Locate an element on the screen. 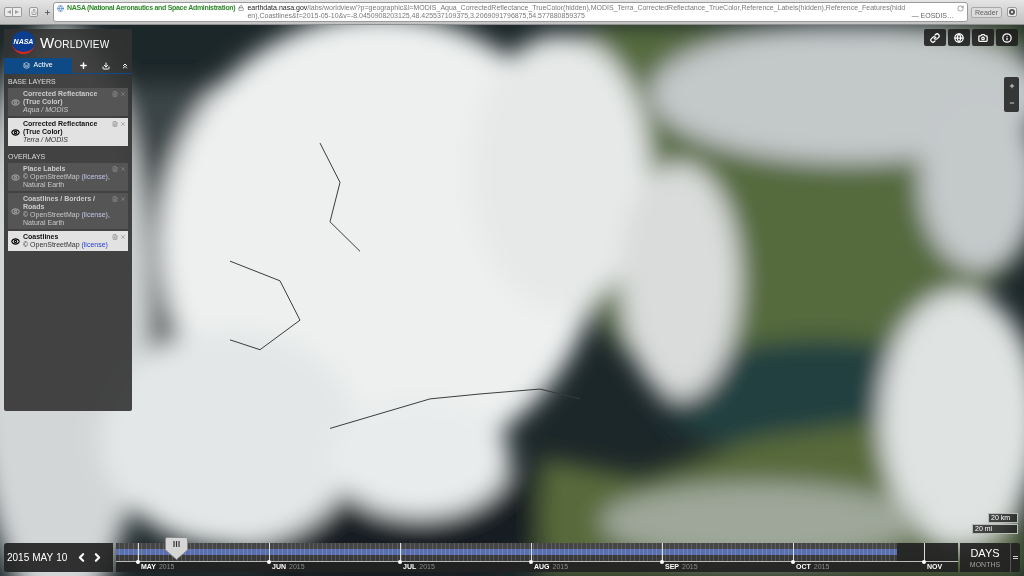 The height and width of the screenshot is (576, 1024). minus-icon is located at coordinates (1011, 103).